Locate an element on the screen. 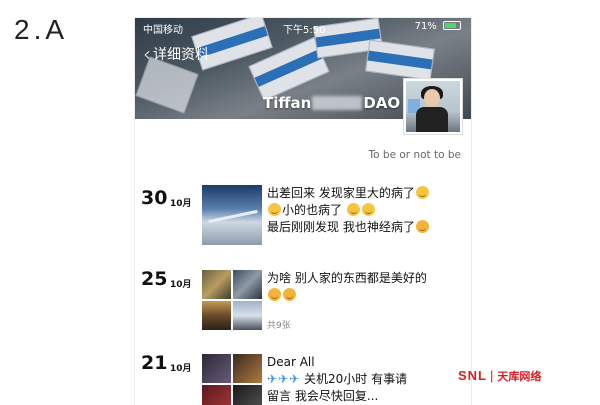  chevron-left-icon: ‹ is located at coordinates (147, 54).